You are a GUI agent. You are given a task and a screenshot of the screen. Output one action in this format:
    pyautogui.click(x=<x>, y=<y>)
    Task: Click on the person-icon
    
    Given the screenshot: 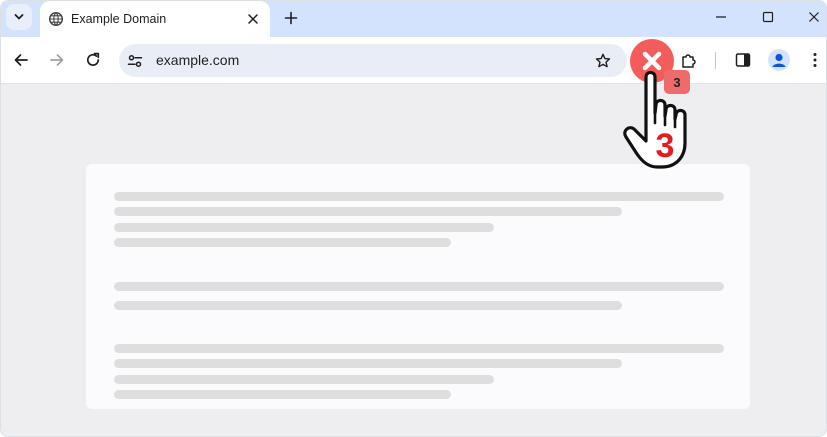 What is the action you would take?
    pyautogui.click(x=779, y=60)
    